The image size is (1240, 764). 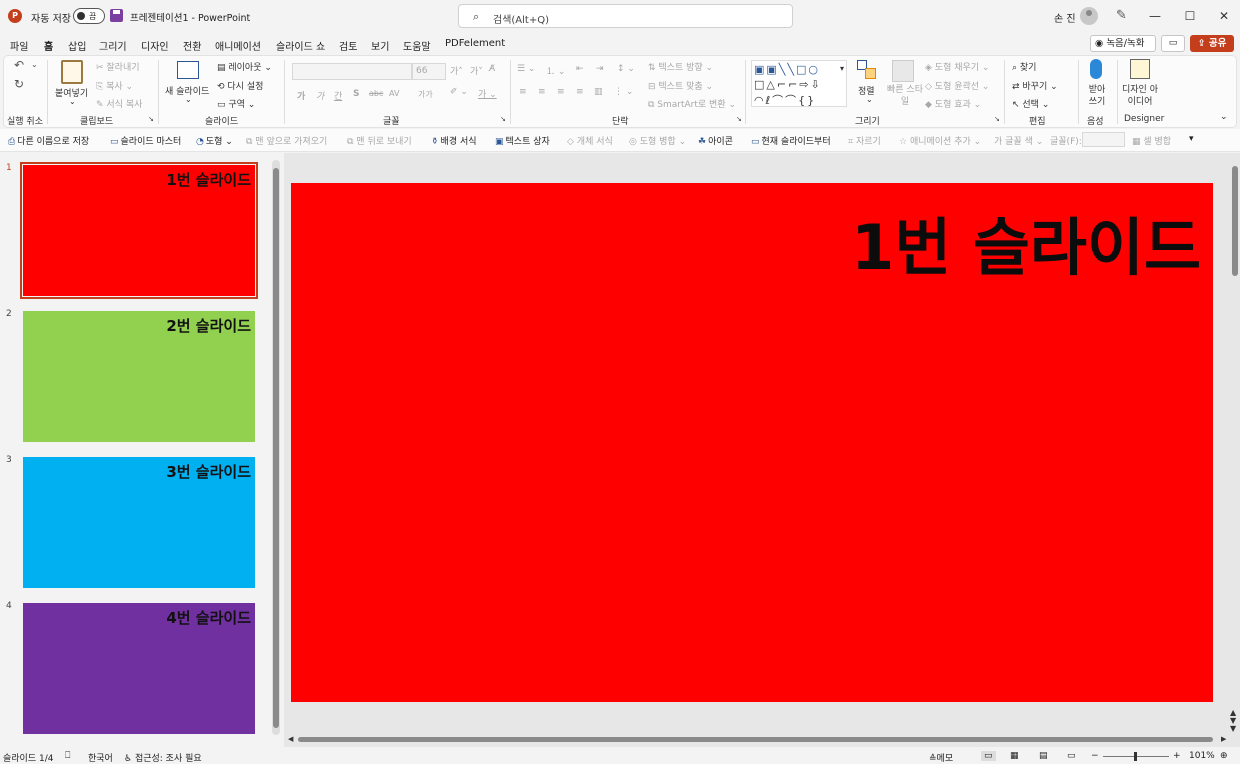 I want to click on font-size-combo: 66, so click(x=429, y=71).